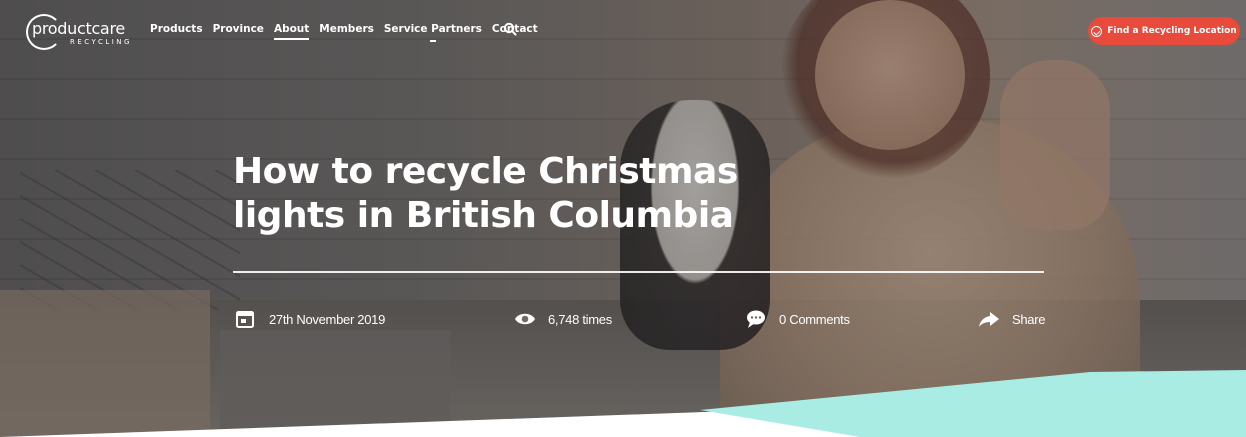 The width and height of the screenshot is (1246, 437). I want to click on logo-subtitle: RECYCLING, so click(101, 42).